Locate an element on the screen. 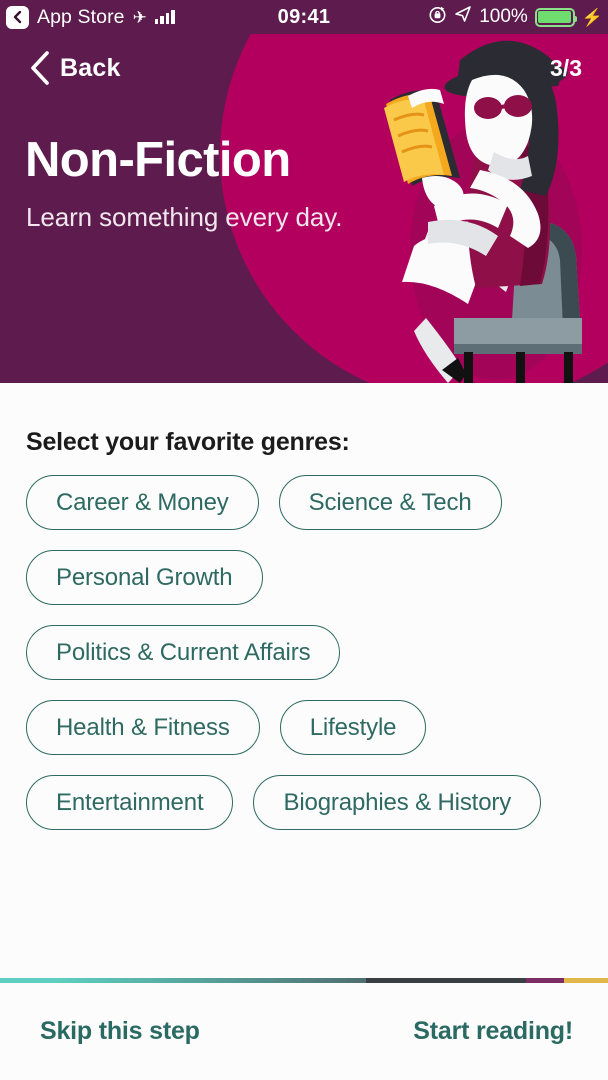 This screenshot has height=1080, width=608. page-title: Non-Fiction is located at coordinates (158, 160).